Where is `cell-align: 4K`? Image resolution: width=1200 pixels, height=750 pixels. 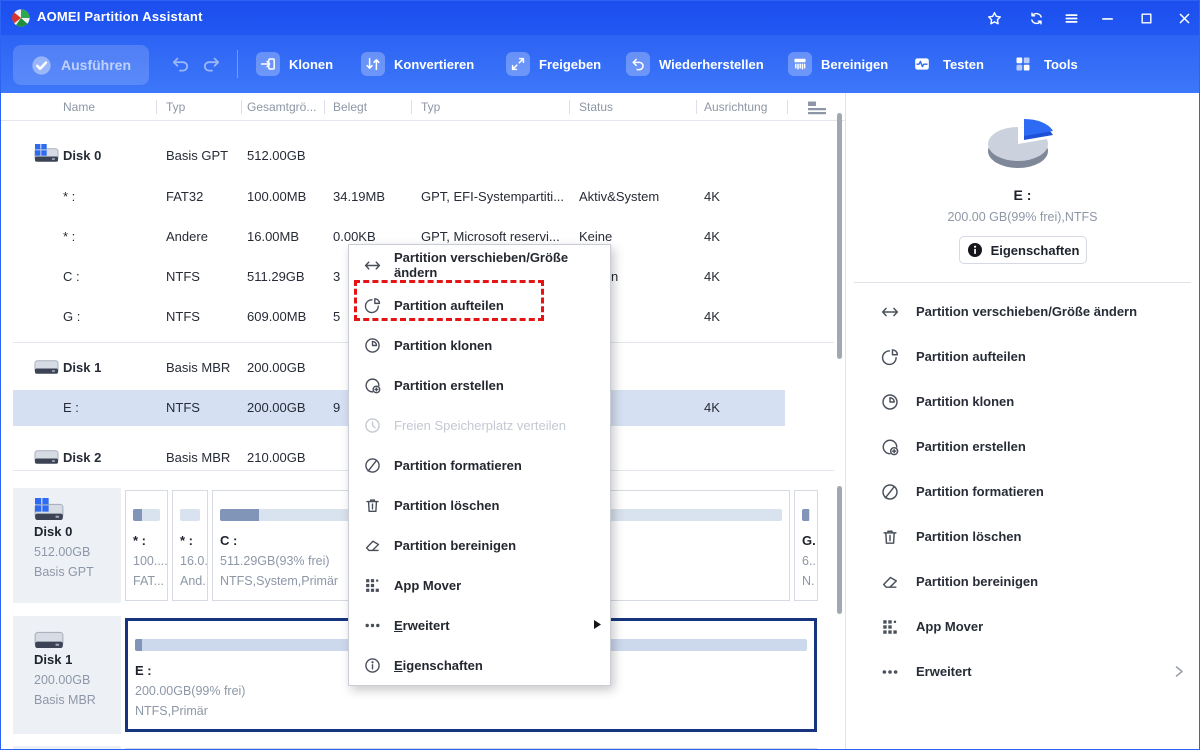
cell-align: 4K is located at coordinates (712, 407).